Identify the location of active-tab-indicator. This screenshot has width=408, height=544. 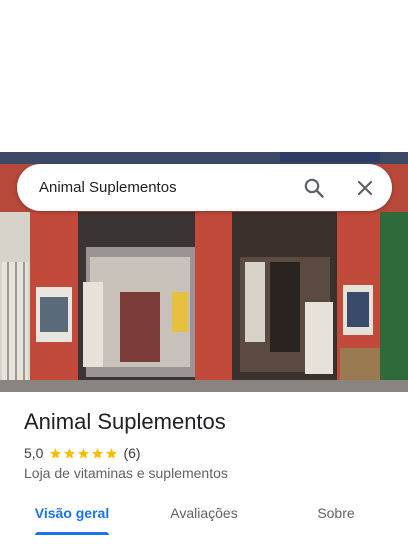
(72, 533).